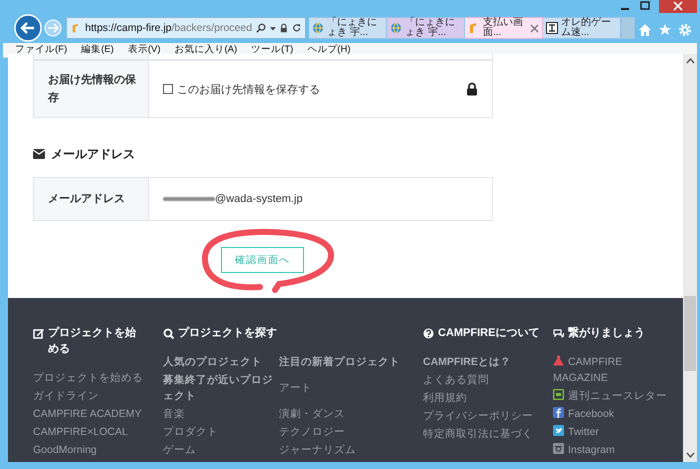 The height and width of the screenshot is (469, 700). I want to click on email-value: @wada-system.jp, so click(259, 199).